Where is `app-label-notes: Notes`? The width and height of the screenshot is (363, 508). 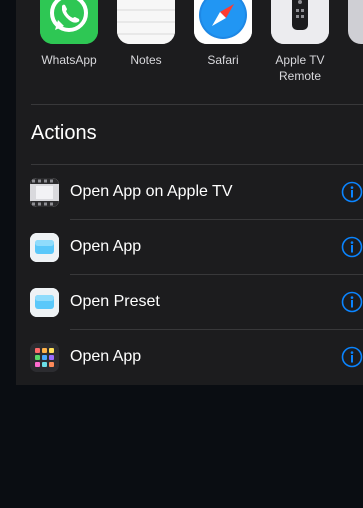 app-label-notes: Notes is located at coordinates (146, 60).